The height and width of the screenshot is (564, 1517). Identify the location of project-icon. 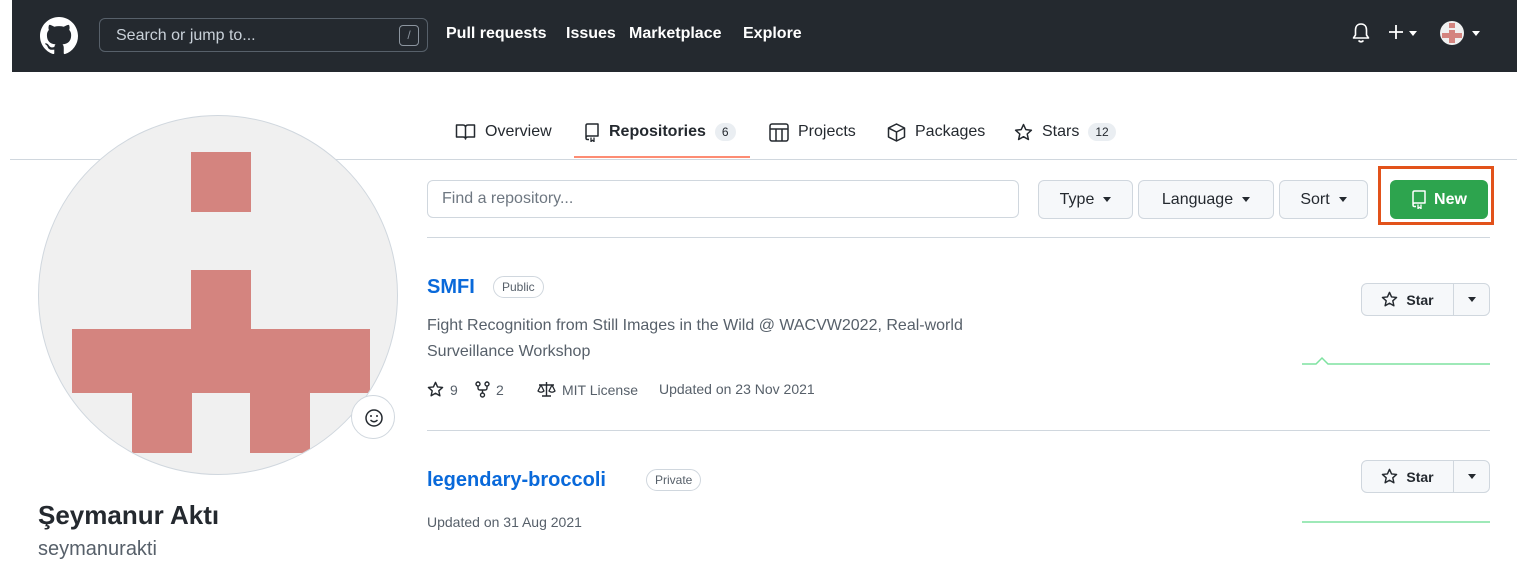
(779, 132).